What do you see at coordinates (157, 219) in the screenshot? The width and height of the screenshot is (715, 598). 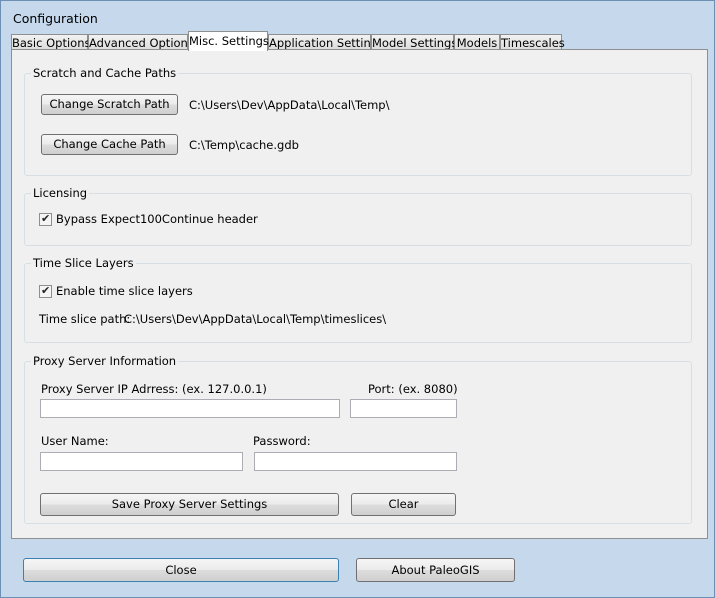 I see `bypass-expect100-label: Bypass Expect100Continue header` at bounding box center [157, 219].